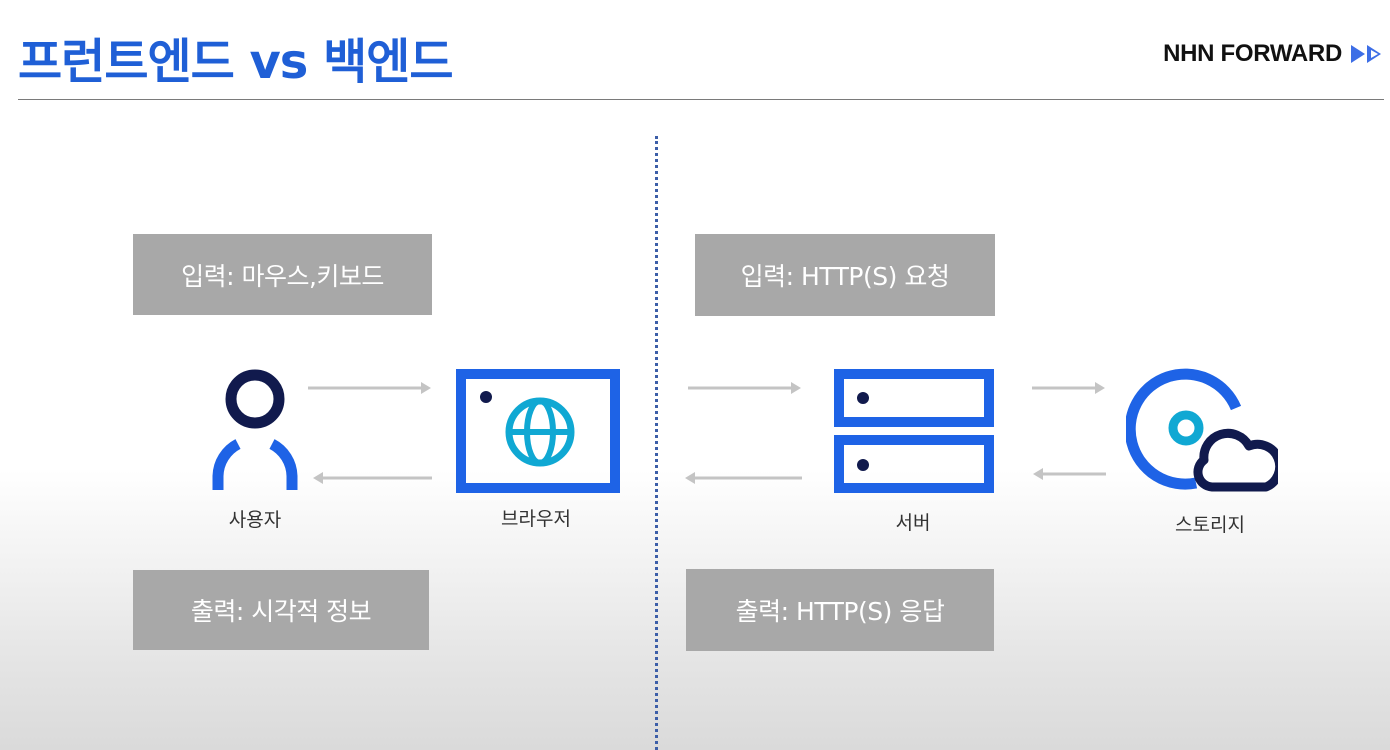  I want to click on browser-globe-icon, so click(538, 431).